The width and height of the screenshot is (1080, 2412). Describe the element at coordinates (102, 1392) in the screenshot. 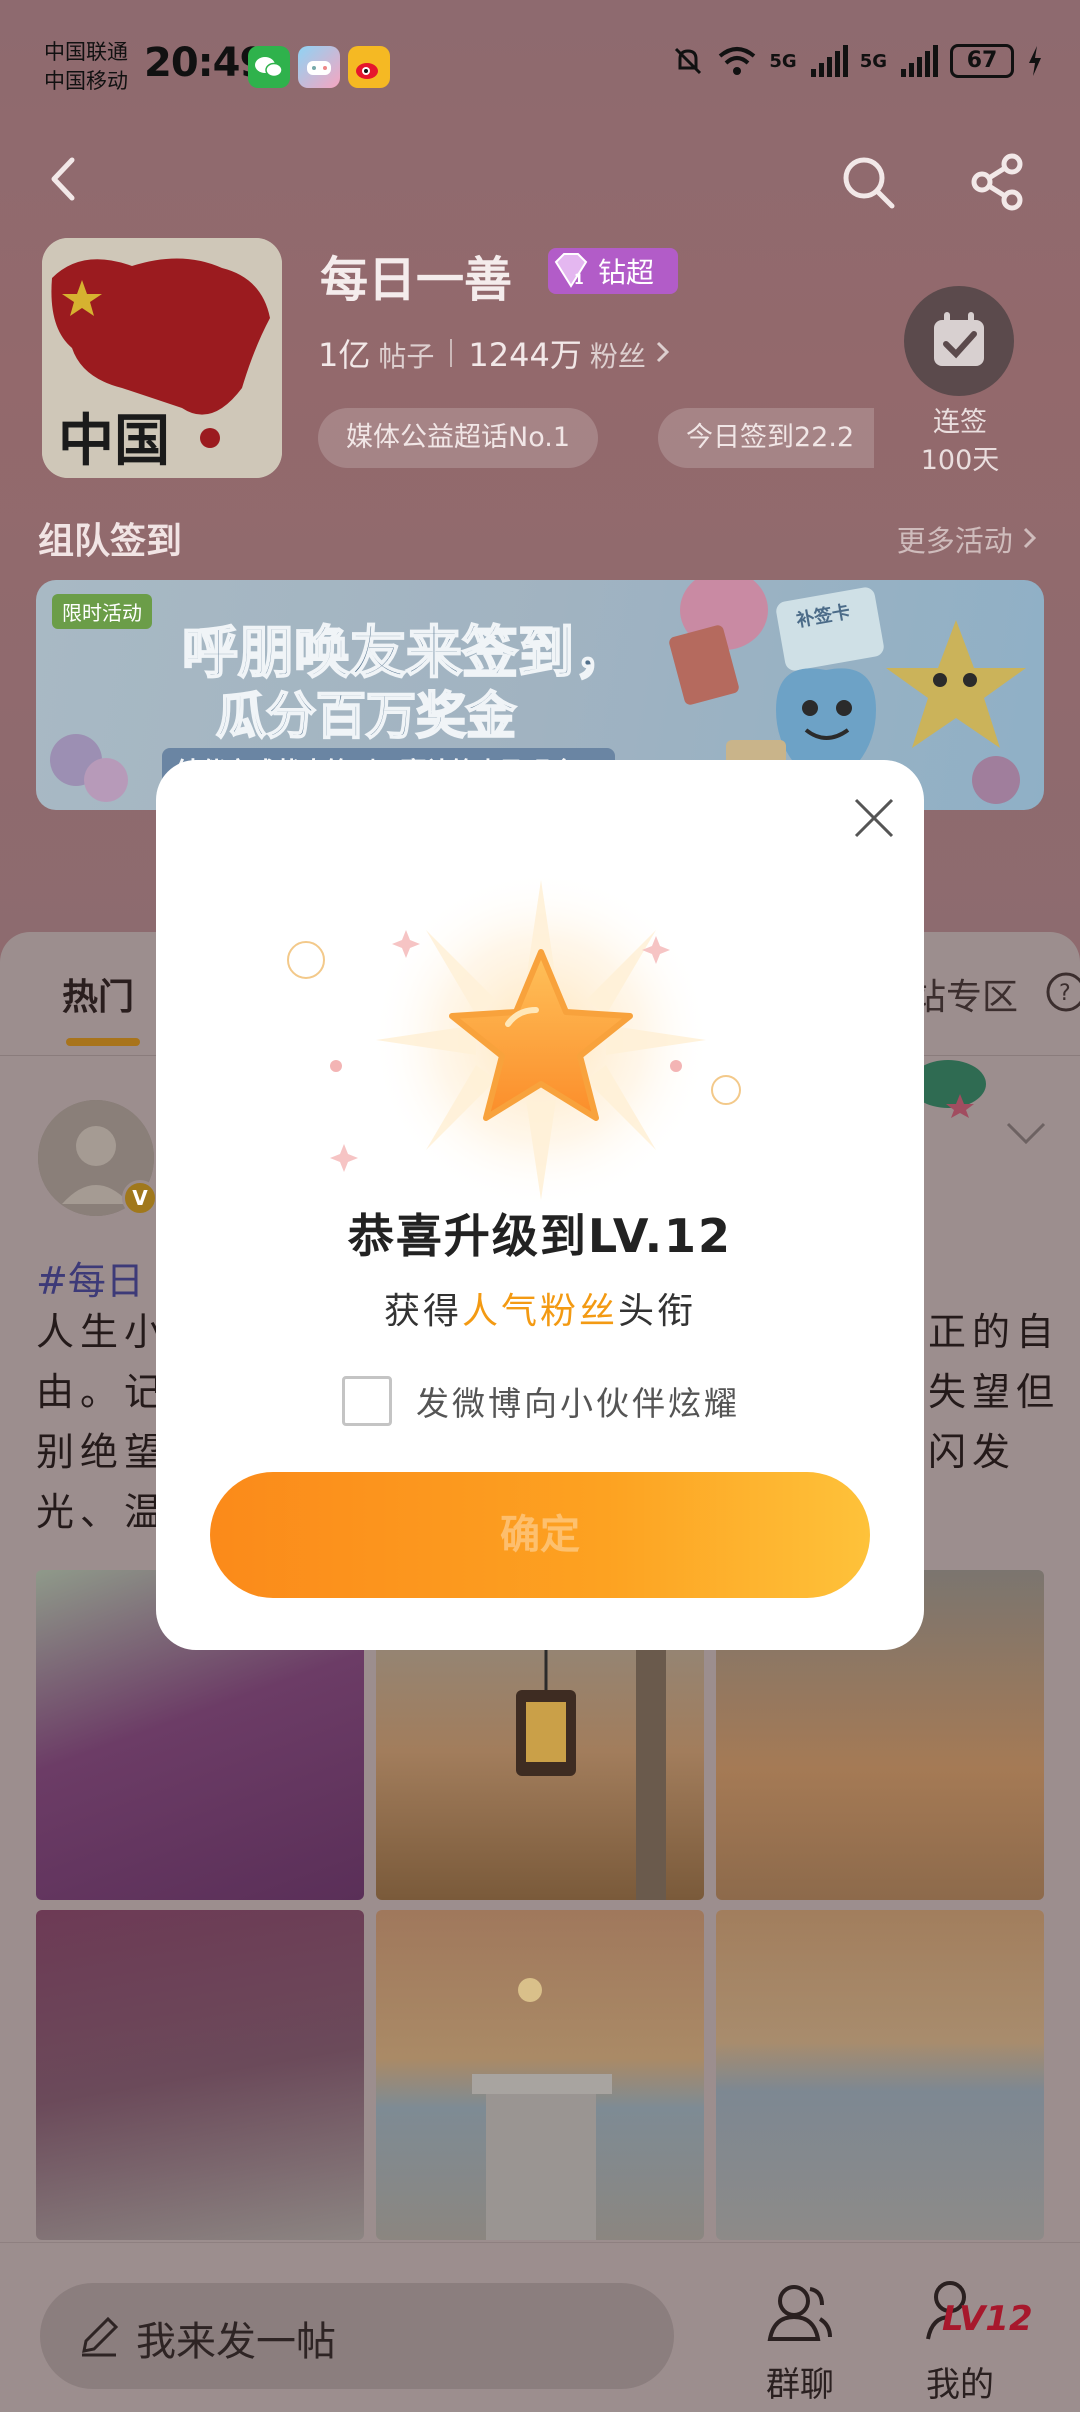

I see `post-line: 由。记` at that location.